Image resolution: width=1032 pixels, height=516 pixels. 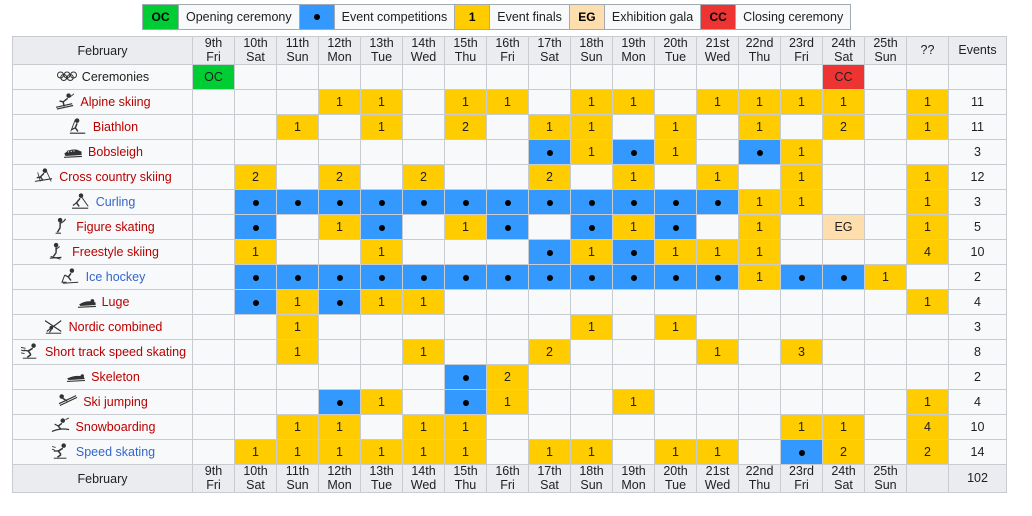 What do you see at coordinates (213, 77) in the screenshot?
I see `schedule-cell: OC` at bounding box center [213, 77].